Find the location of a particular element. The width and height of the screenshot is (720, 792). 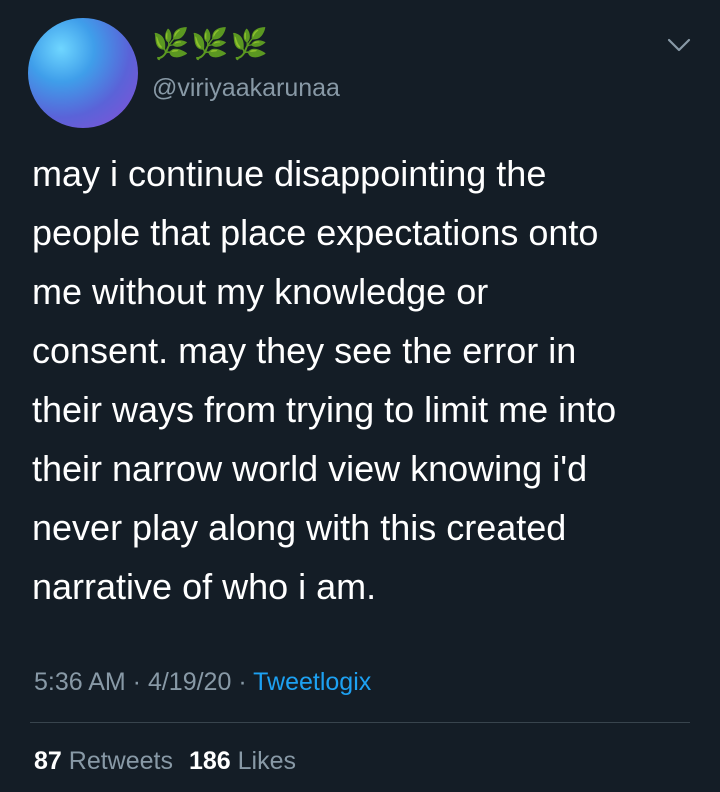

tweet-text-line: their ways from trying to limit me into is located at coordinates (324, 409).